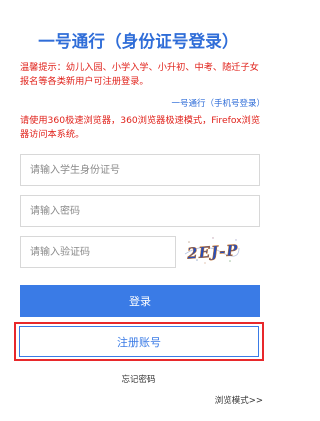  I want to click on forgot-password-link: 忘记密码, so click(138, 379).